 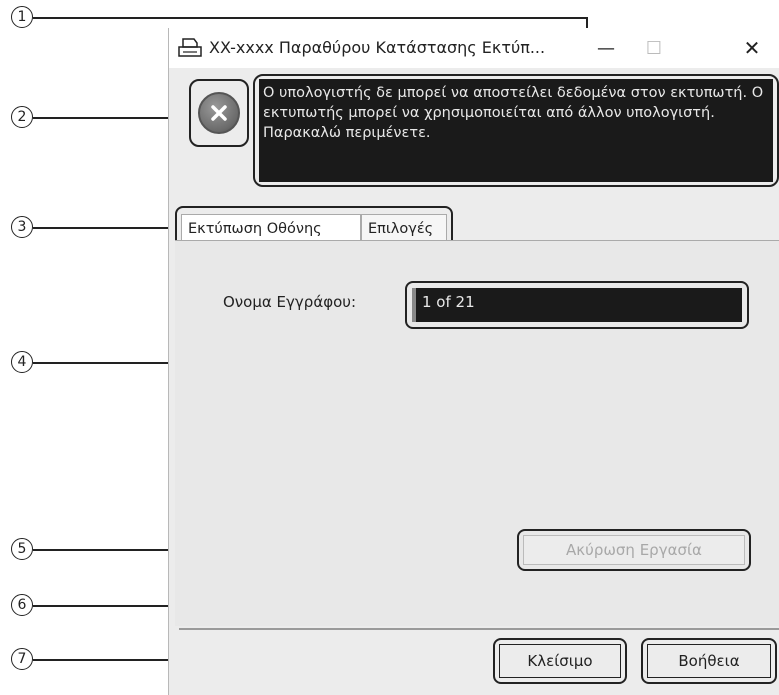 What do you see at coordinates (290, 302) in the screenshot?
I see `document-name-label: Ονομα Εγγράφου:` at bounding box center [290, 302].